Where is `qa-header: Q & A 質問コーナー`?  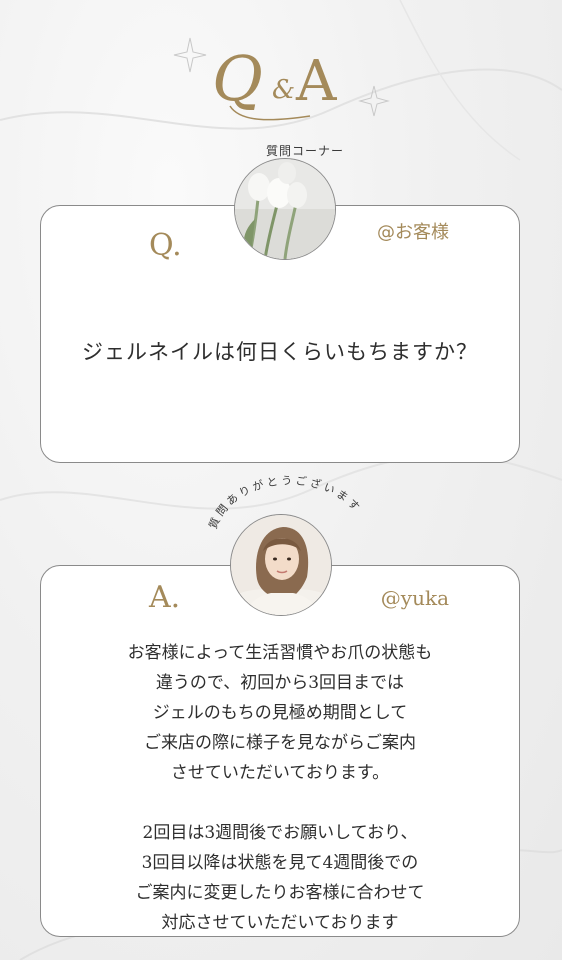 qa-header: Q & A 質問コーナー is located at coordinates (280, 94).